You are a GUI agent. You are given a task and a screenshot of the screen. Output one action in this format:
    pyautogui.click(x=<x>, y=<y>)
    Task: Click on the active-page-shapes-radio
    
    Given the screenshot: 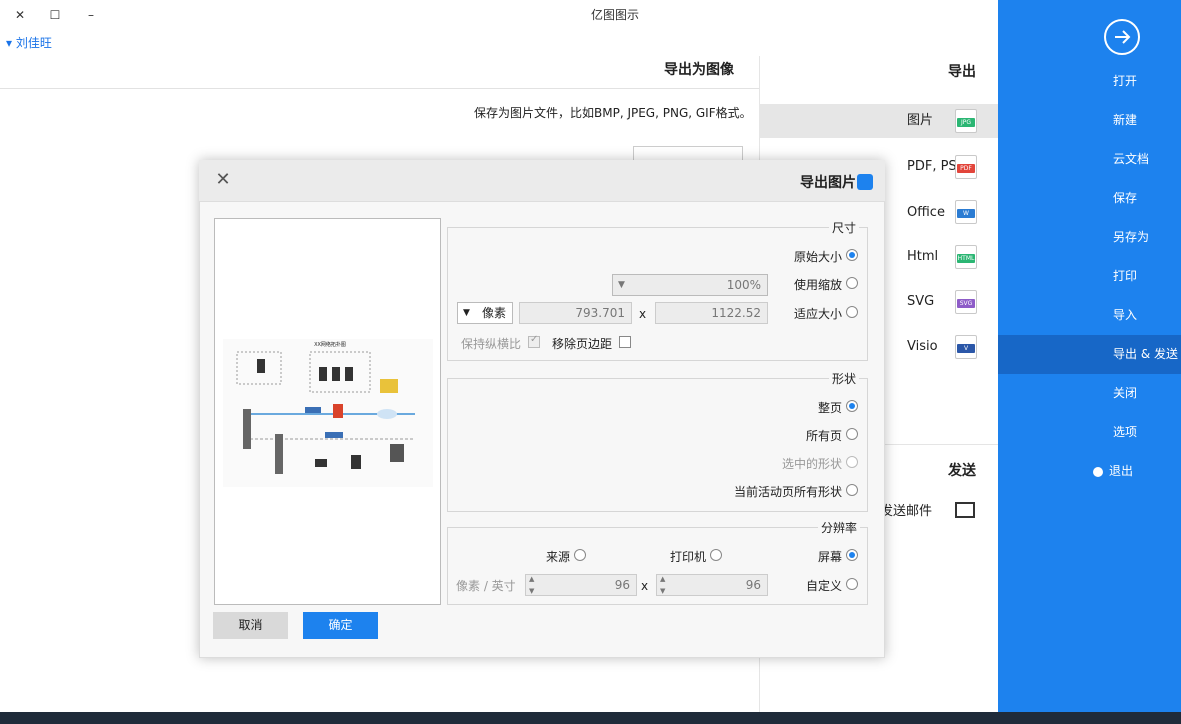 What is the action you would take?
    pyautogui.click(x=852, y=490)
    